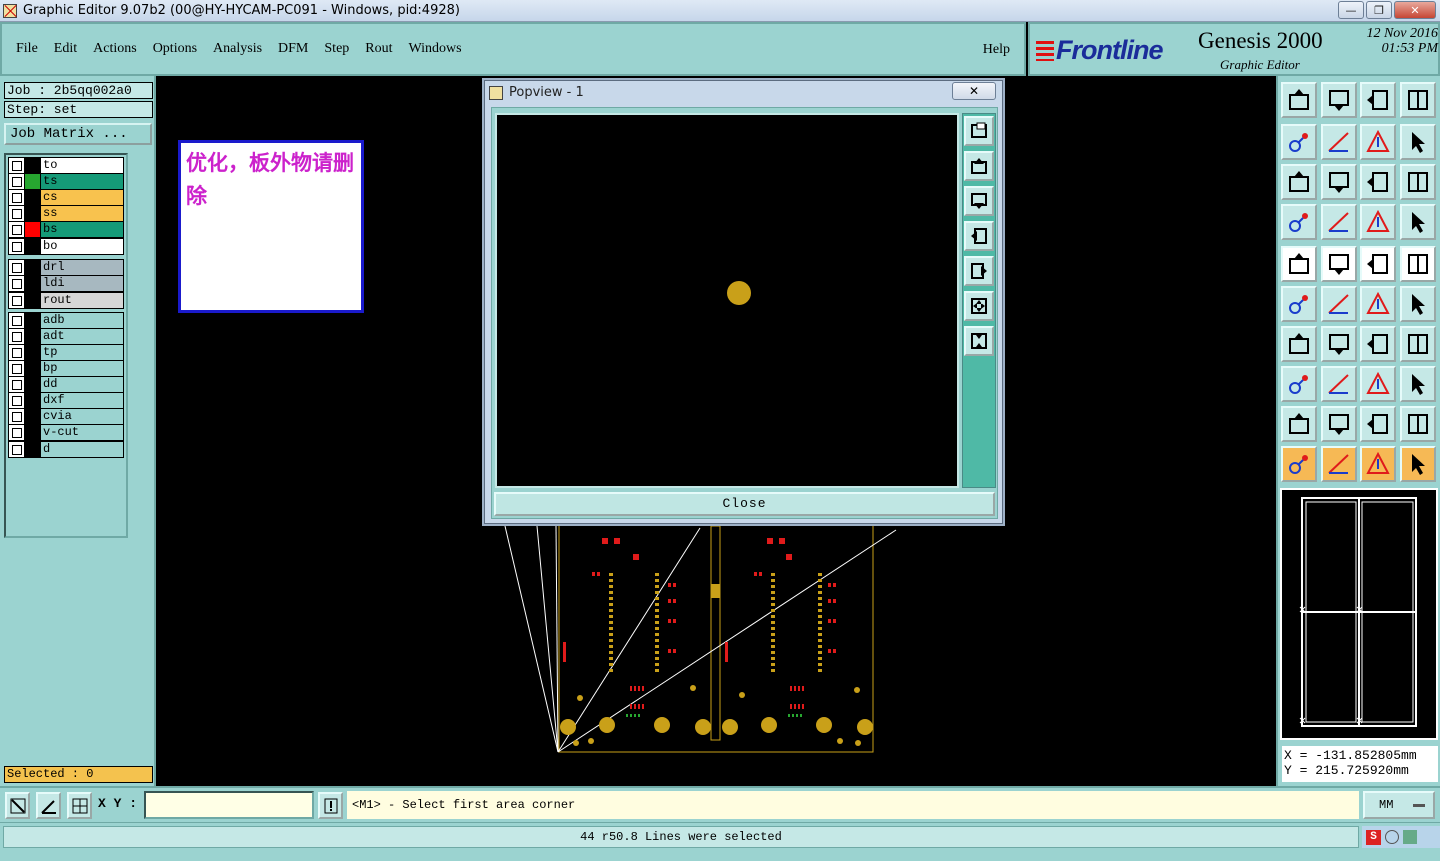 This screenshot has height=861, width=1440. What do you see at coordinates (82, 400) in the screenshot?
I see `layer-name: dxf` at bounding box center [82, 400].